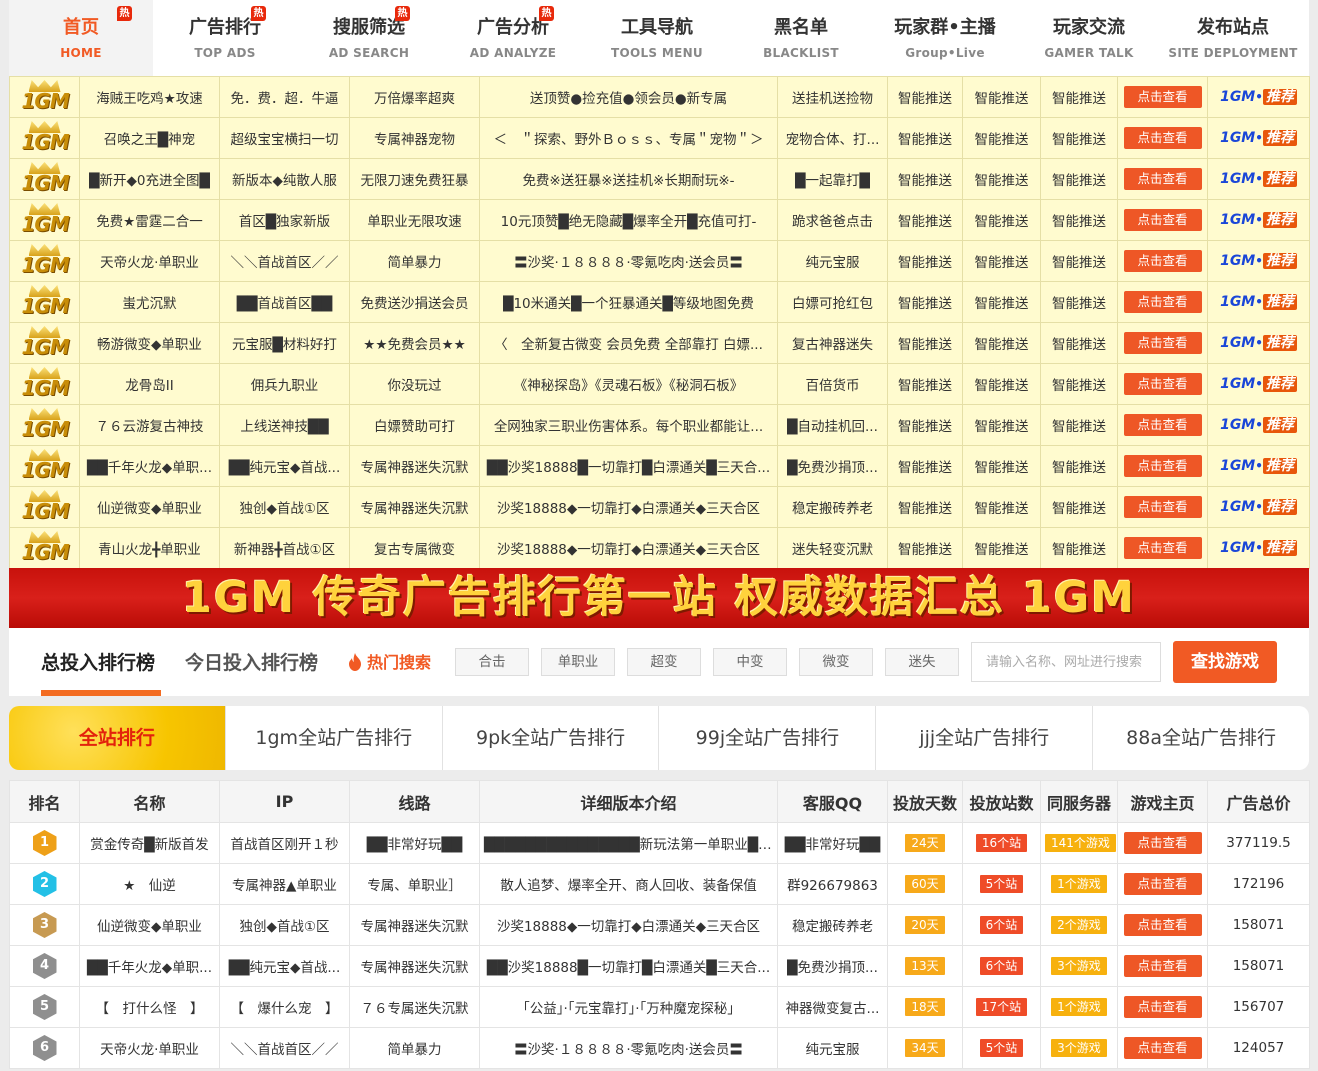  I want to click on nav-item: 广告排行 TOP ADS 热, so click(225, 42).